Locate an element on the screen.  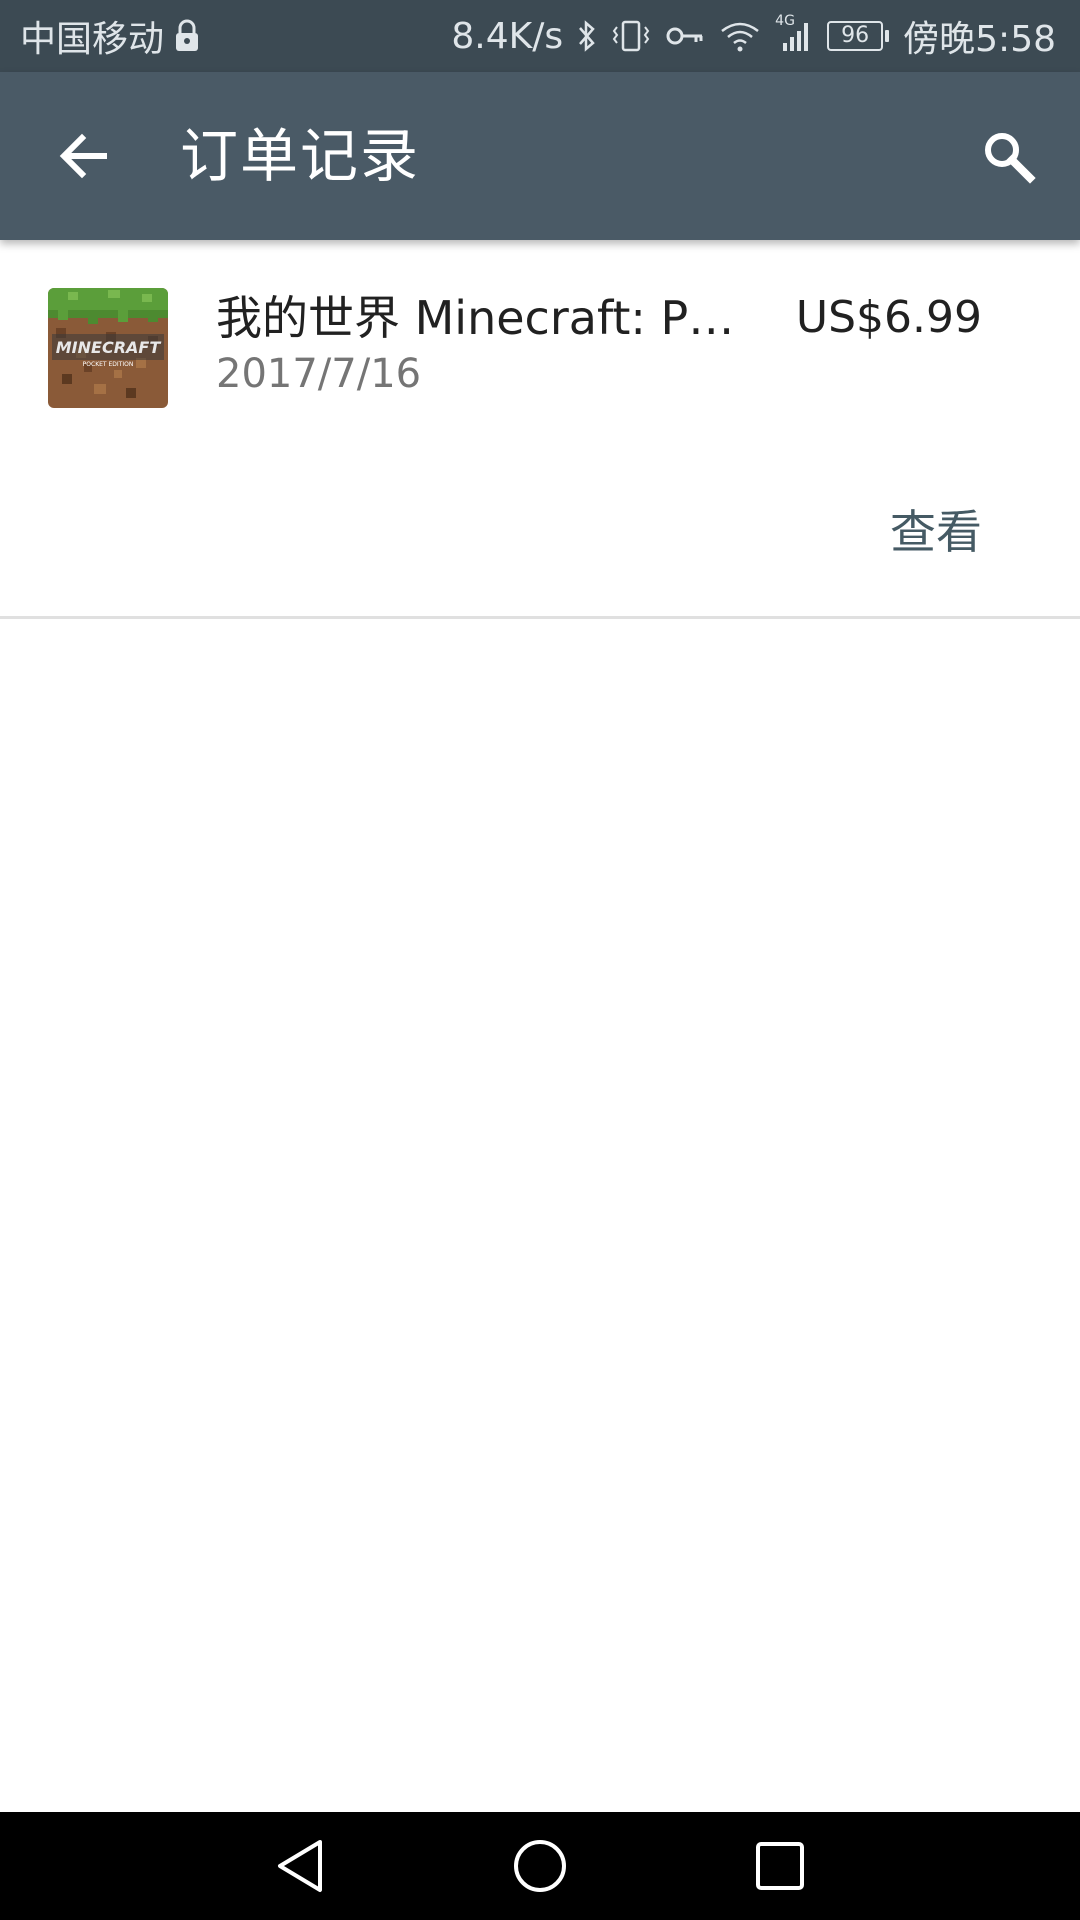
battery-tip is located at coordinates (887, 36).